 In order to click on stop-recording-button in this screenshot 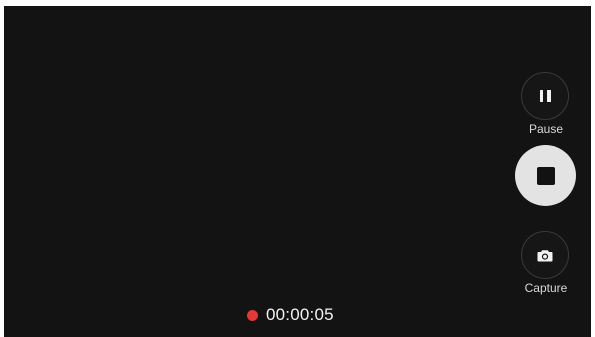, I will do `click(545, 175)`.